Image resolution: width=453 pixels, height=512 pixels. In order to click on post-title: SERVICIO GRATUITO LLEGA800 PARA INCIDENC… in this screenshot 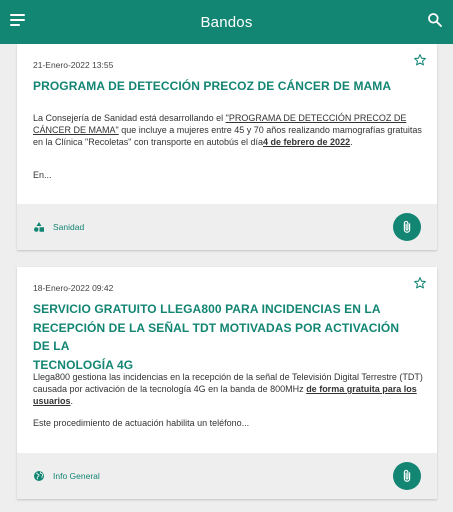, I will do `click(225, 337)`.